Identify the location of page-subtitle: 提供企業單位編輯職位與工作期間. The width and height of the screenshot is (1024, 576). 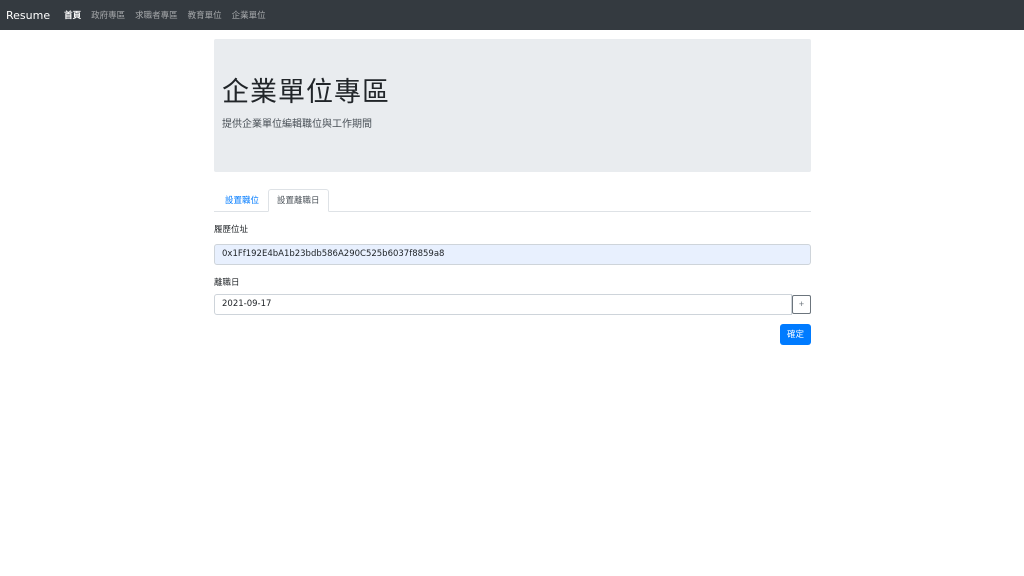
(297, 124).